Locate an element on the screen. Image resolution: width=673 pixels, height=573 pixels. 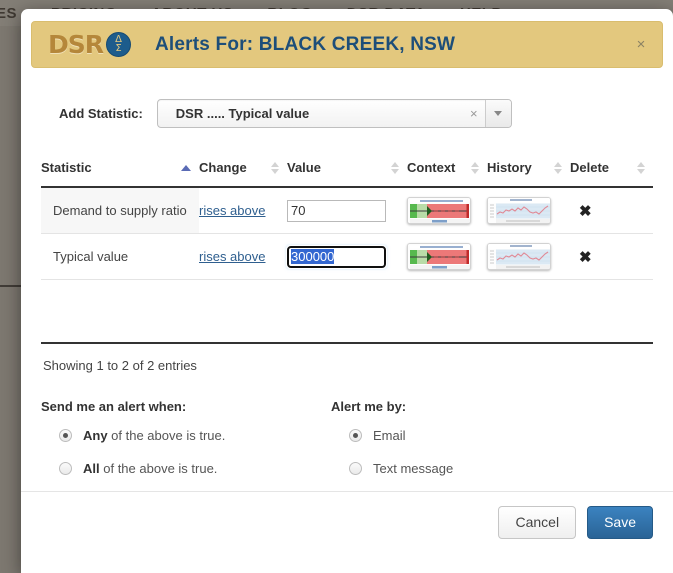
cell-statistic: Typical value is located at coordinates (120, 256).